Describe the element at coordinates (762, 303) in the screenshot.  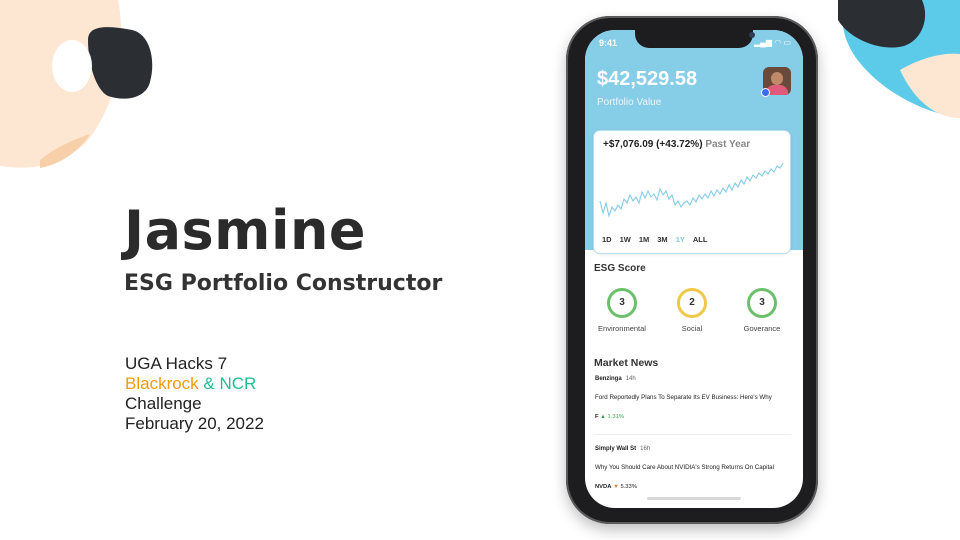
I see `esg-governance-ring: 3` at that location.